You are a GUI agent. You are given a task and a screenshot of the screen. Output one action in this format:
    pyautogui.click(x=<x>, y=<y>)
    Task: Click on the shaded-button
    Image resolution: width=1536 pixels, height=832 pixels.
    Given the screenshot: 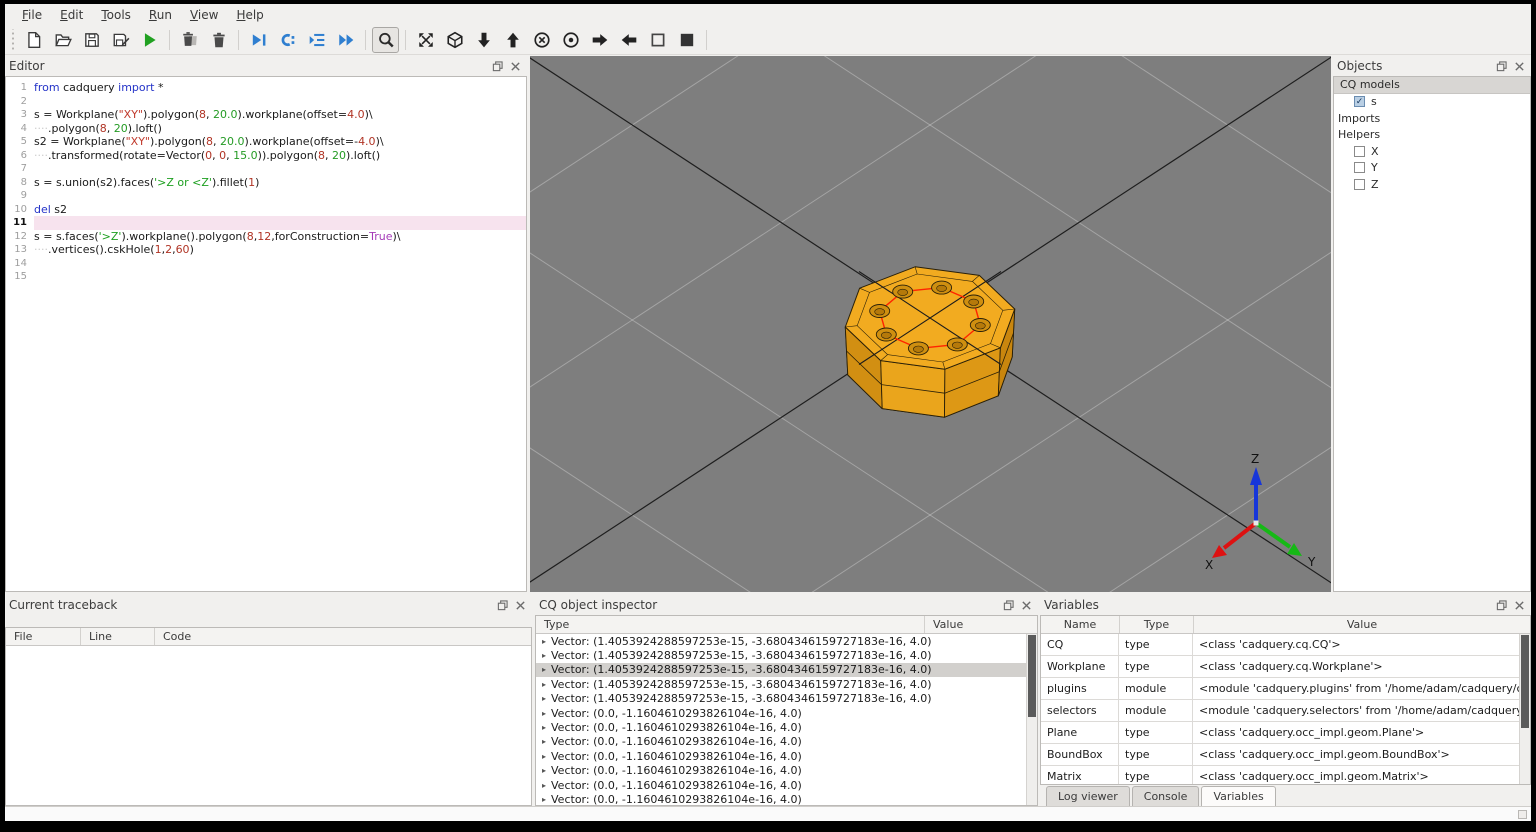 What is the action you would take?
    pyautogui.click(x=686, y=40)
    